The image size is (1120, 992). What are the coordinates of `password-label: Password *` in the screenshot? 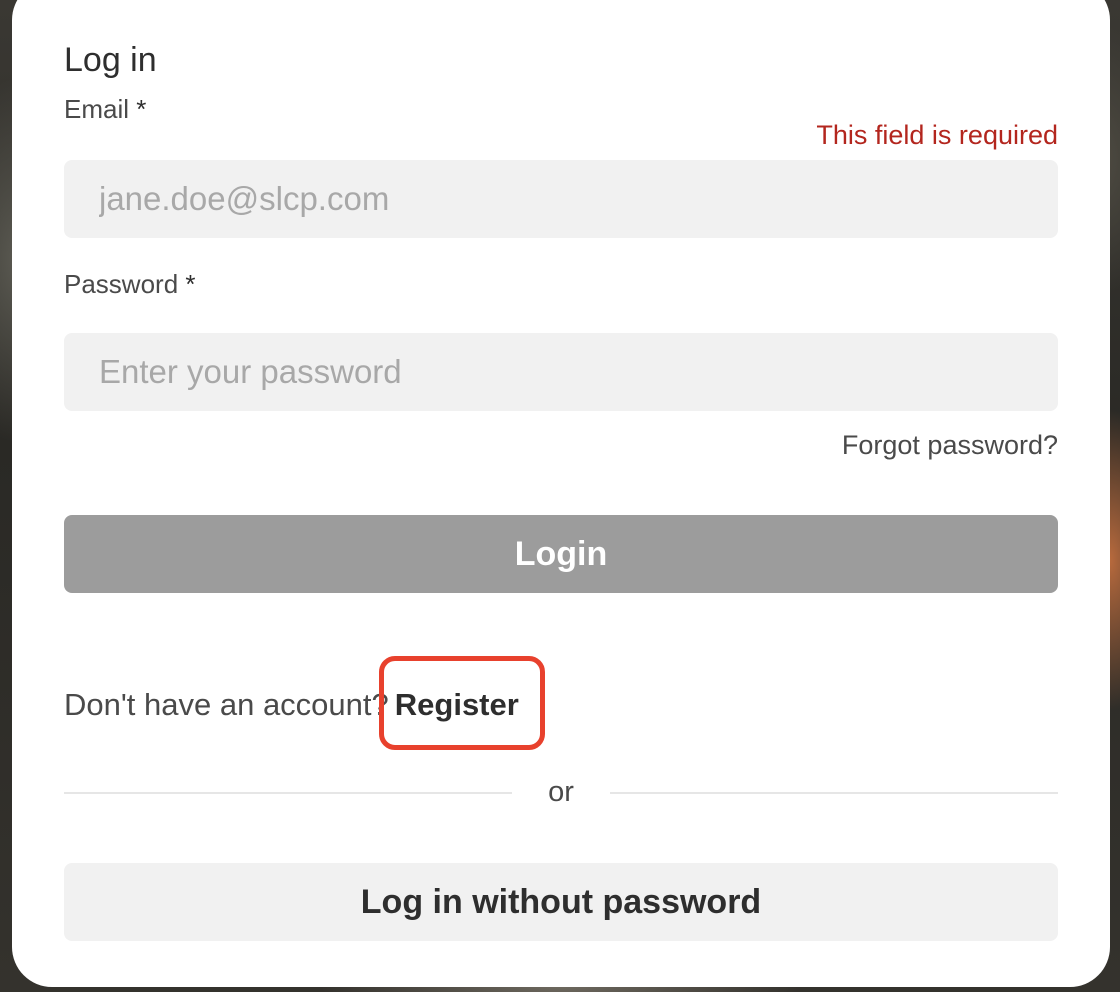 It's located at (130, 284).